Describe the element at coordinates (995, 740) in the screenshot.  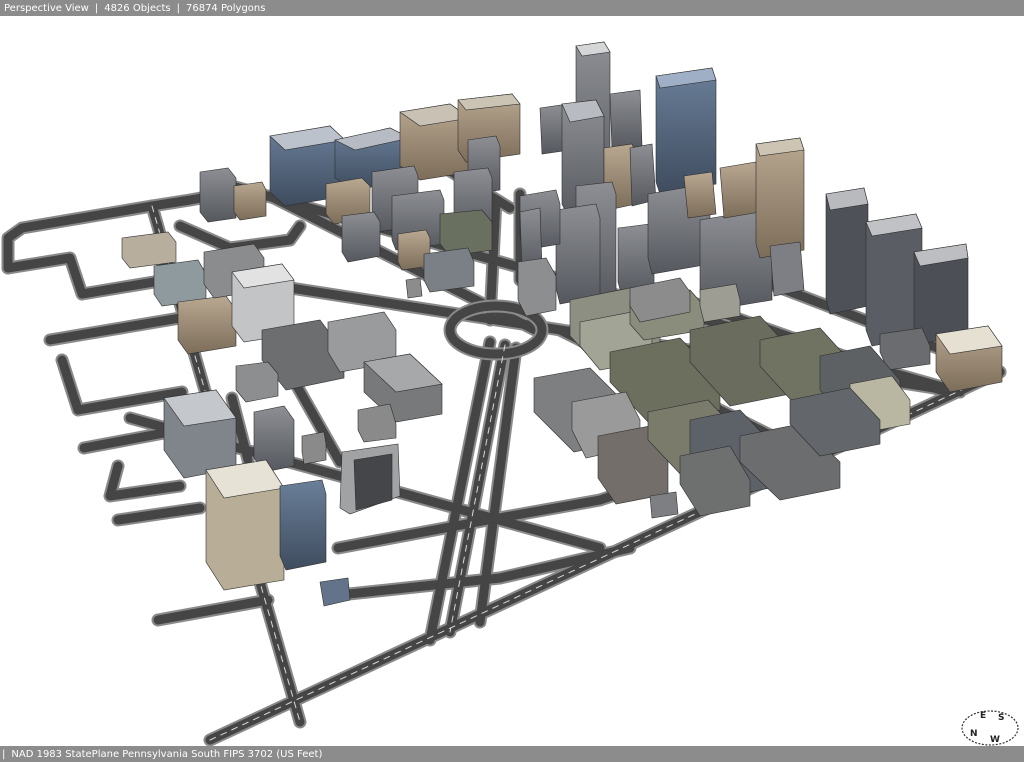
I see `compass-west: W` at that location.